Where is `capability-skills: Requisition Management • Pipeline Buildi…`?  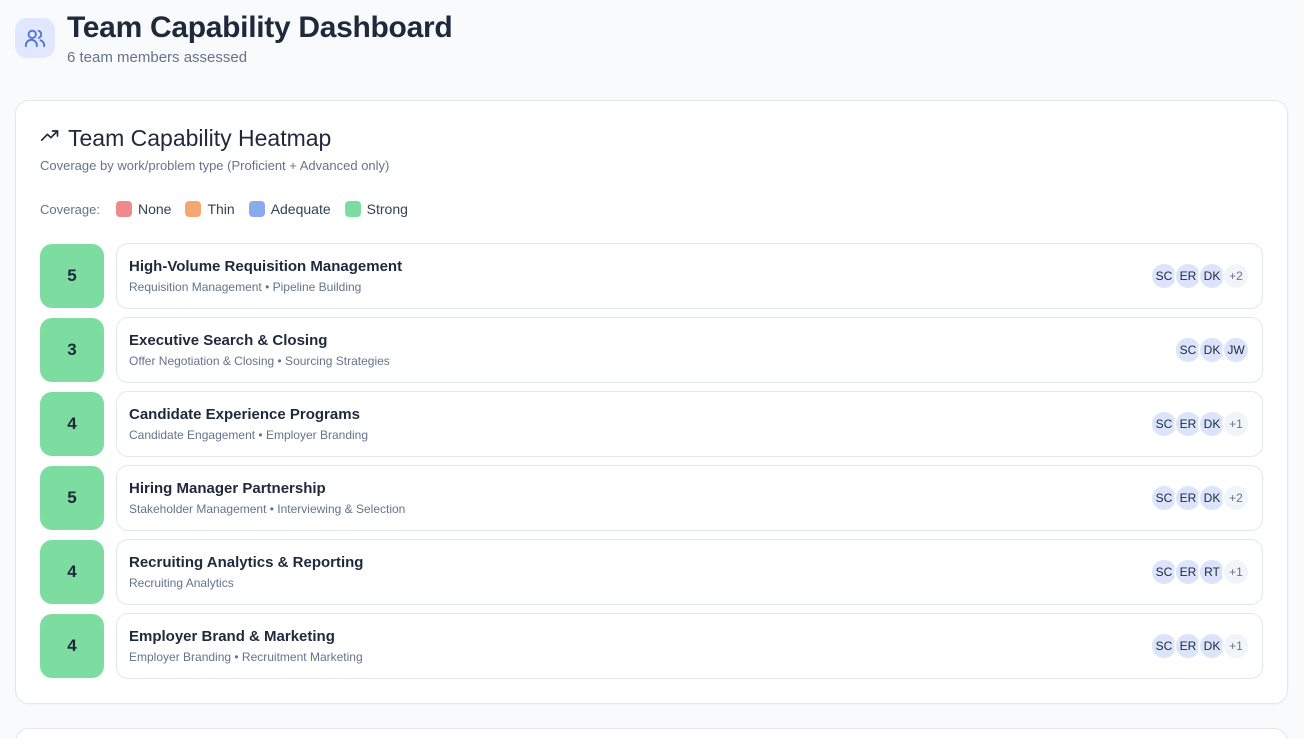 capability-skills: Requisition Management • Pipeline Buildi… is located at coordinates (245, 287).